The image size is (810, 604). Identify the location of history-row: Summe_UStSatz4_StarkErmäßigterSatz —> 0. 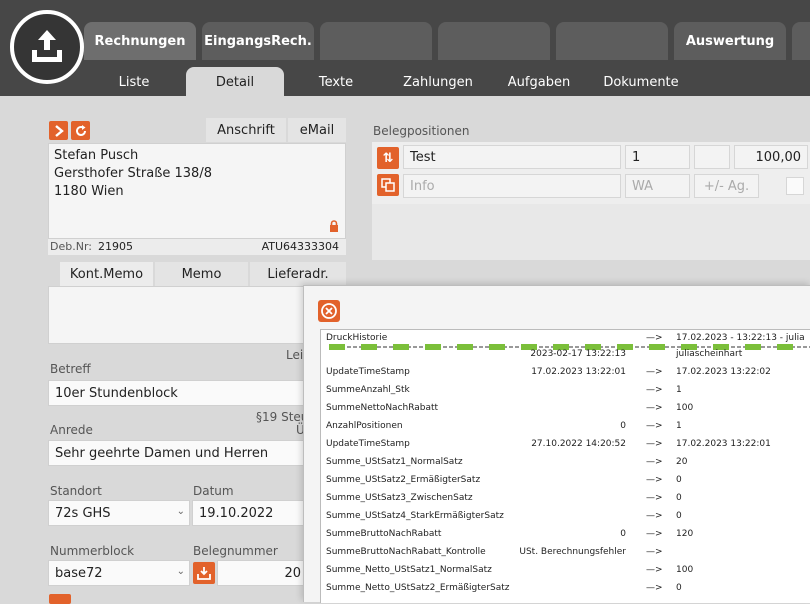
(565, 517).